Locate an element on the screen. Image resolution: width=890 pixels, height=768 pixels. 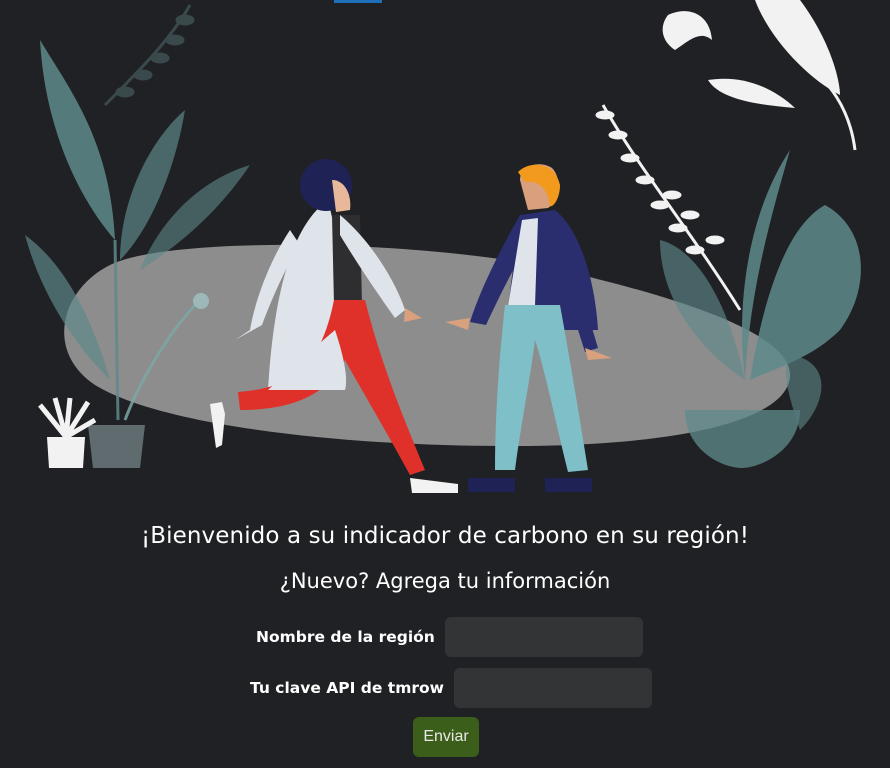
left-fern is located at coordinates (149, 55).